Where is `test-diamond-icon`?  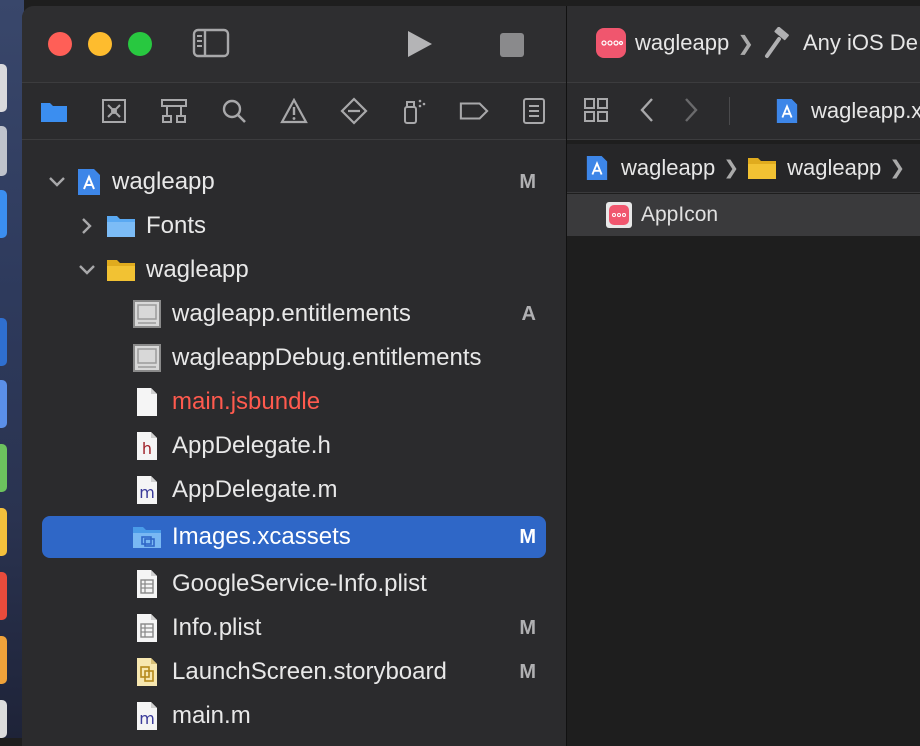 test-diamond-icon is located at coordinates (354, 111).